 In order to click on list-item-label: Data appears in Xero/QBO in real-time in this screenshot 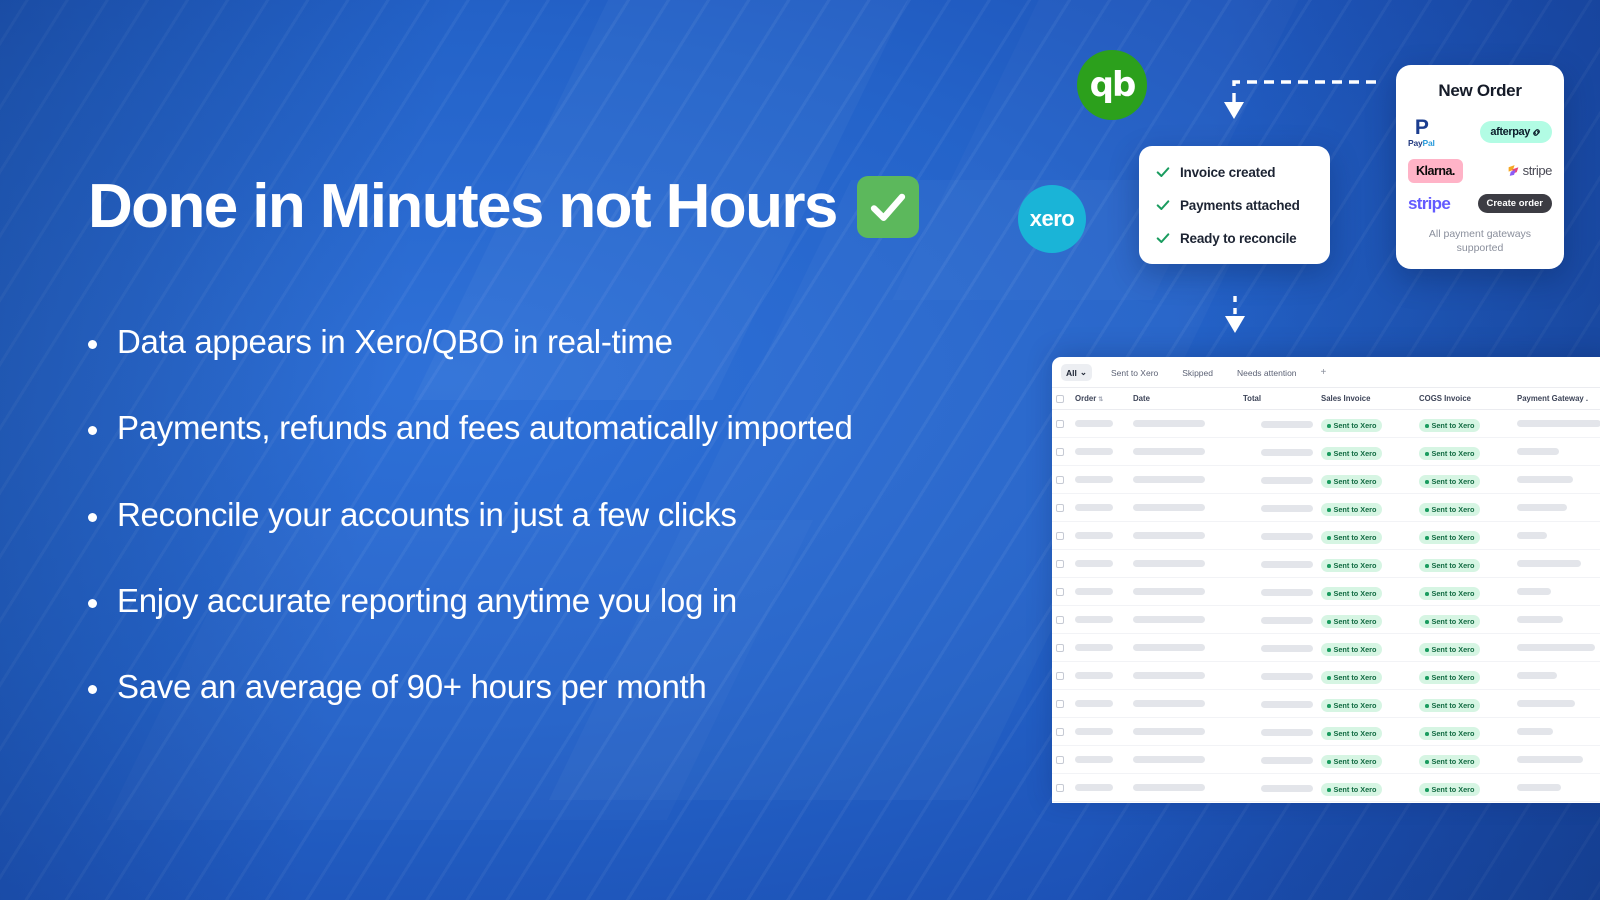, I will do `click(395, 341)`.